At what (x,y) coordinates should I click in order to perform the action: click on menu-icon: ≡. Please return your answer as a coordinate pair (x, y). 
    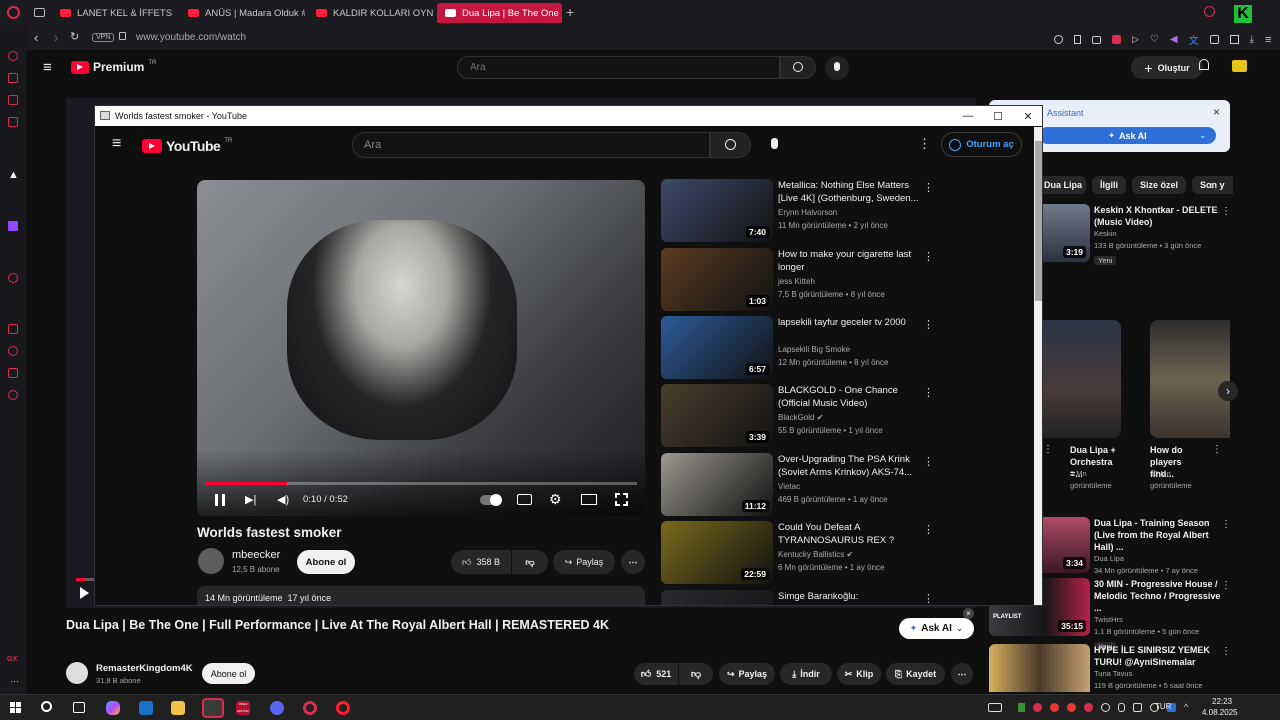
    Looking at the image, I should click on (1268, 40).